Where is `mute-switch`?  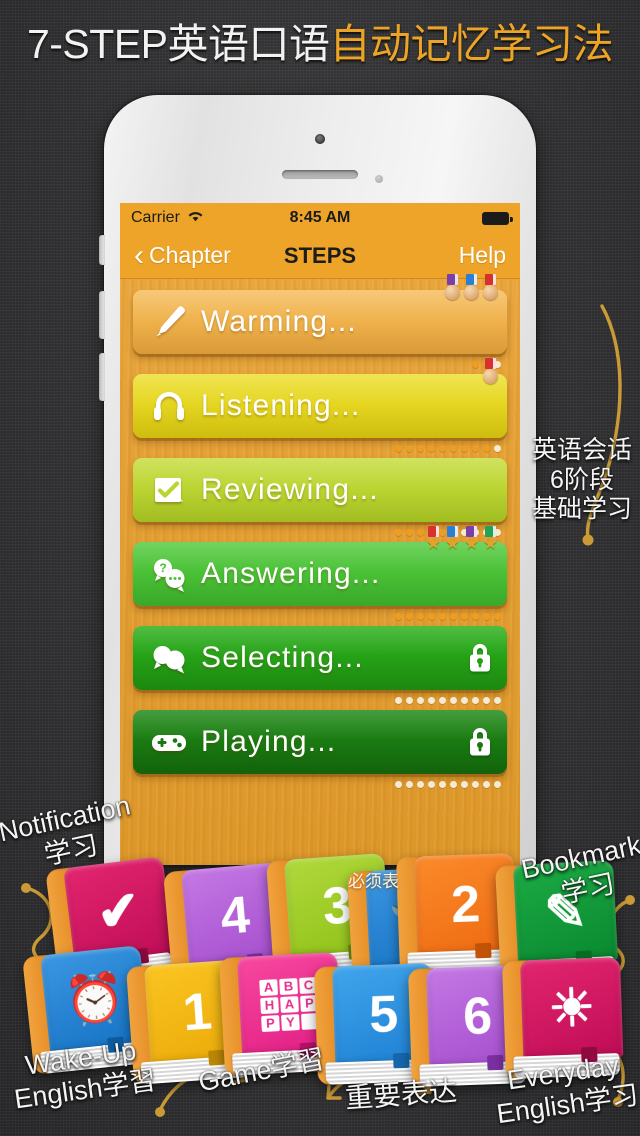
mute-switch is located at coordinates (102, 250).